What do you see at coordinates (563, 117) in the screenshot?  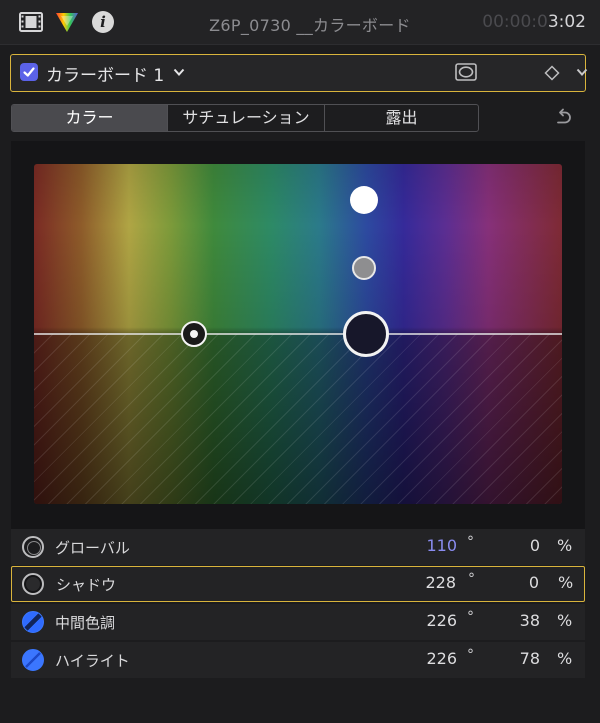 I see `reset-icon` at bounding box center [563, 117].